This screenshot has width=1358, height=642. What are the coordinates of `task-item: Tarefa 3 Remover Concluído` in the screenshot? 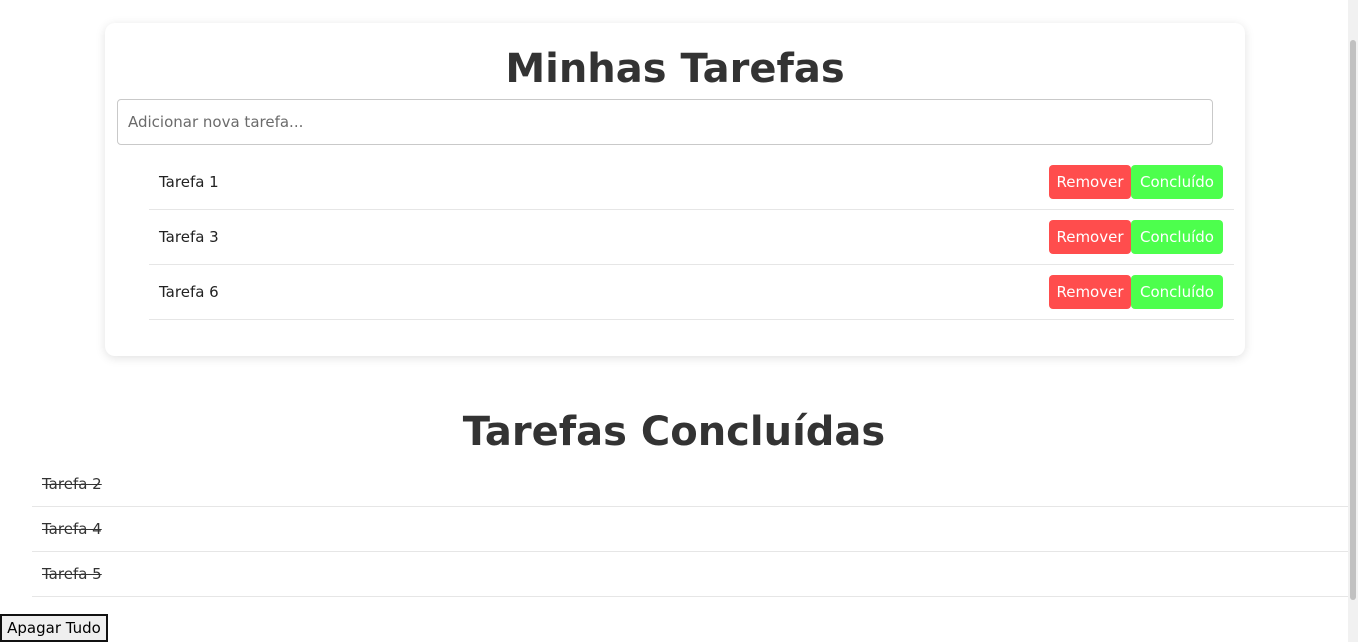 It's located at (691, 237).